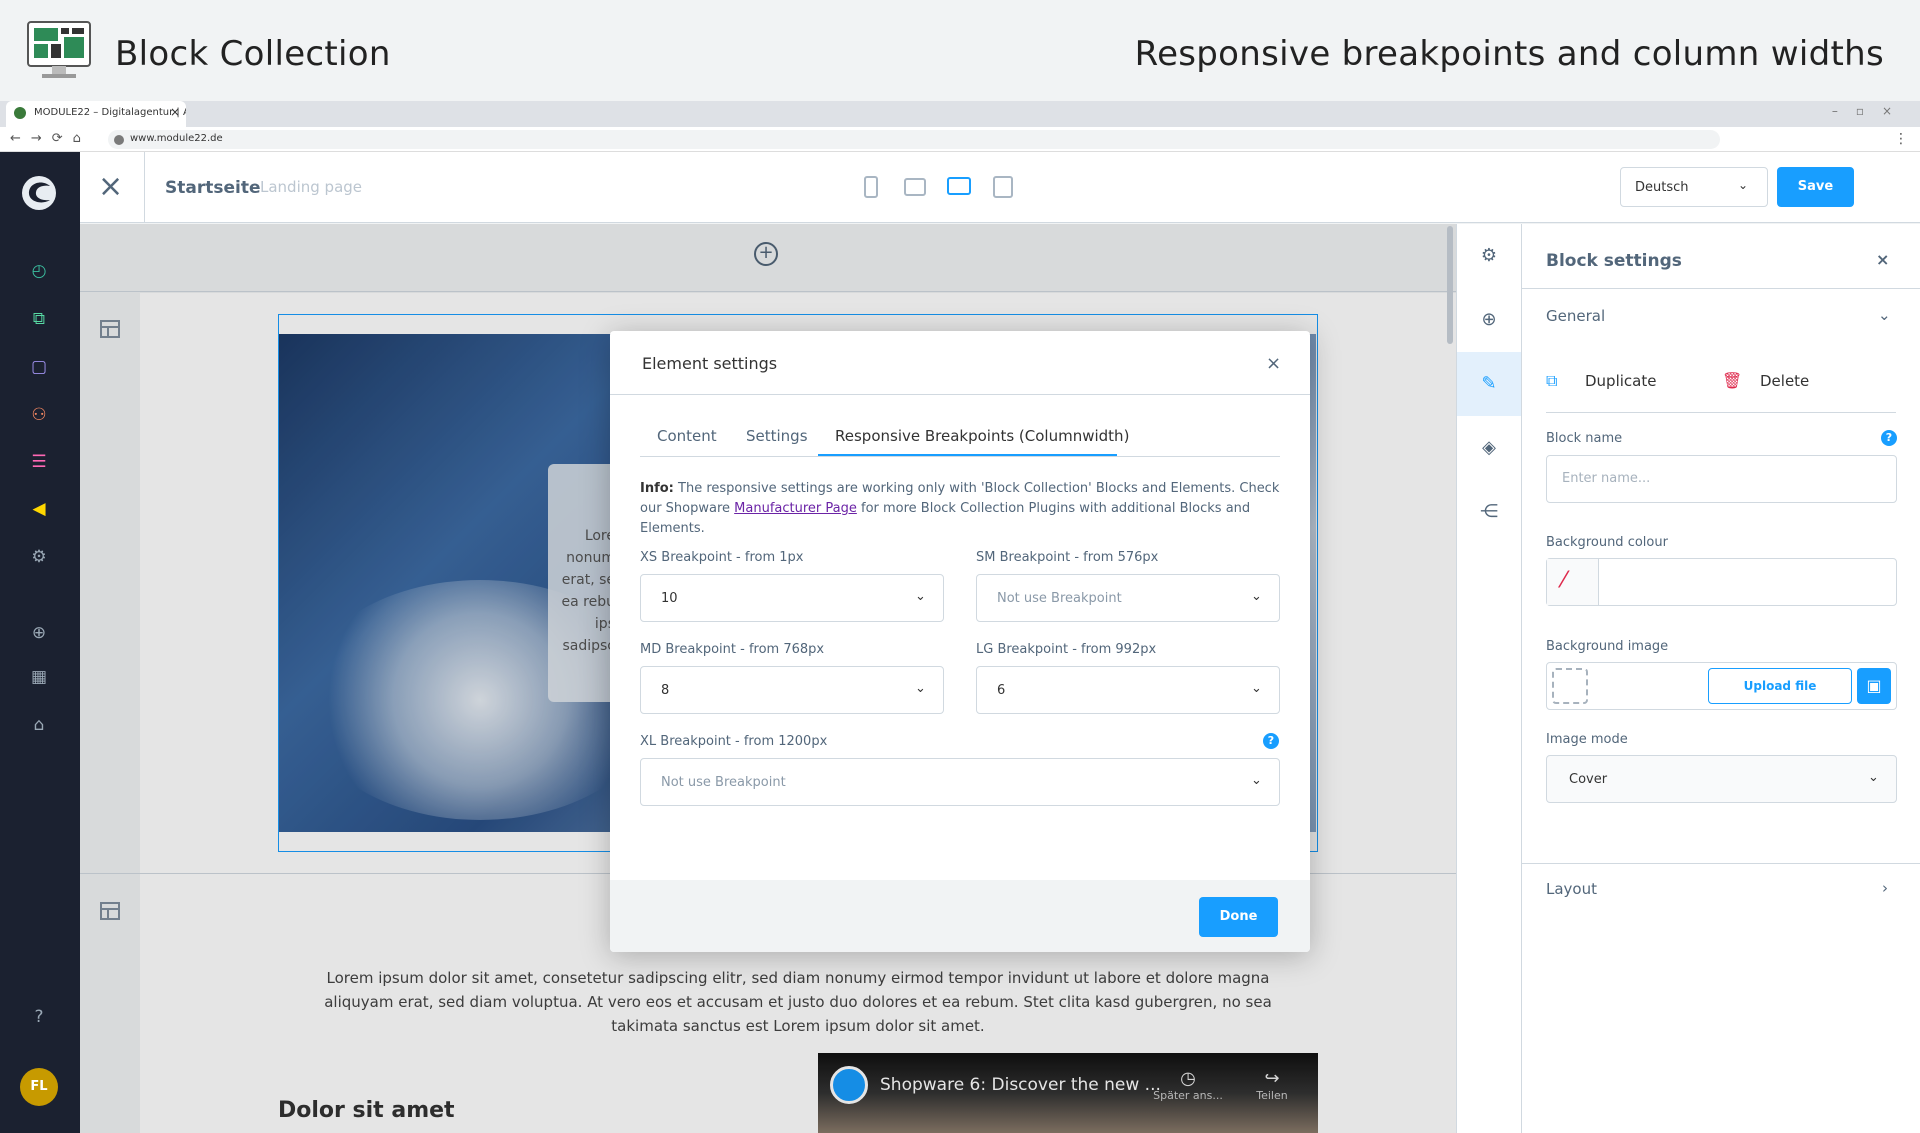 The image size is (1920, 1133). I want to click on settings-icon: ⚙, so click(39, 557).